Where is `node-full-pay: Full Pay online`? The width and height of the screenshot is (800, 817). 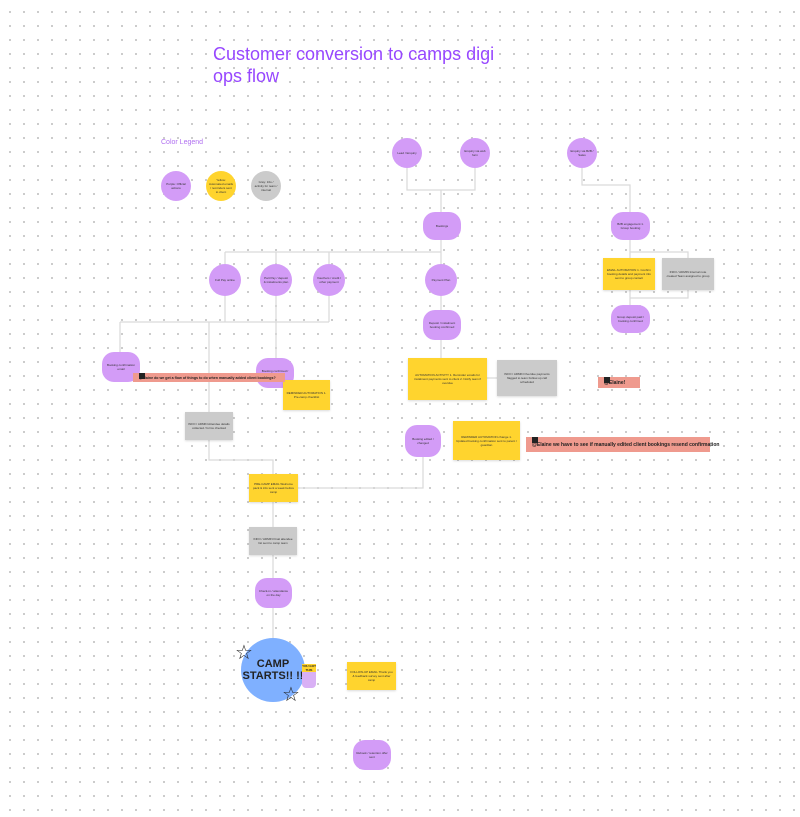
node-full-pay: Full Pay online is located at coordinates (225, 280).